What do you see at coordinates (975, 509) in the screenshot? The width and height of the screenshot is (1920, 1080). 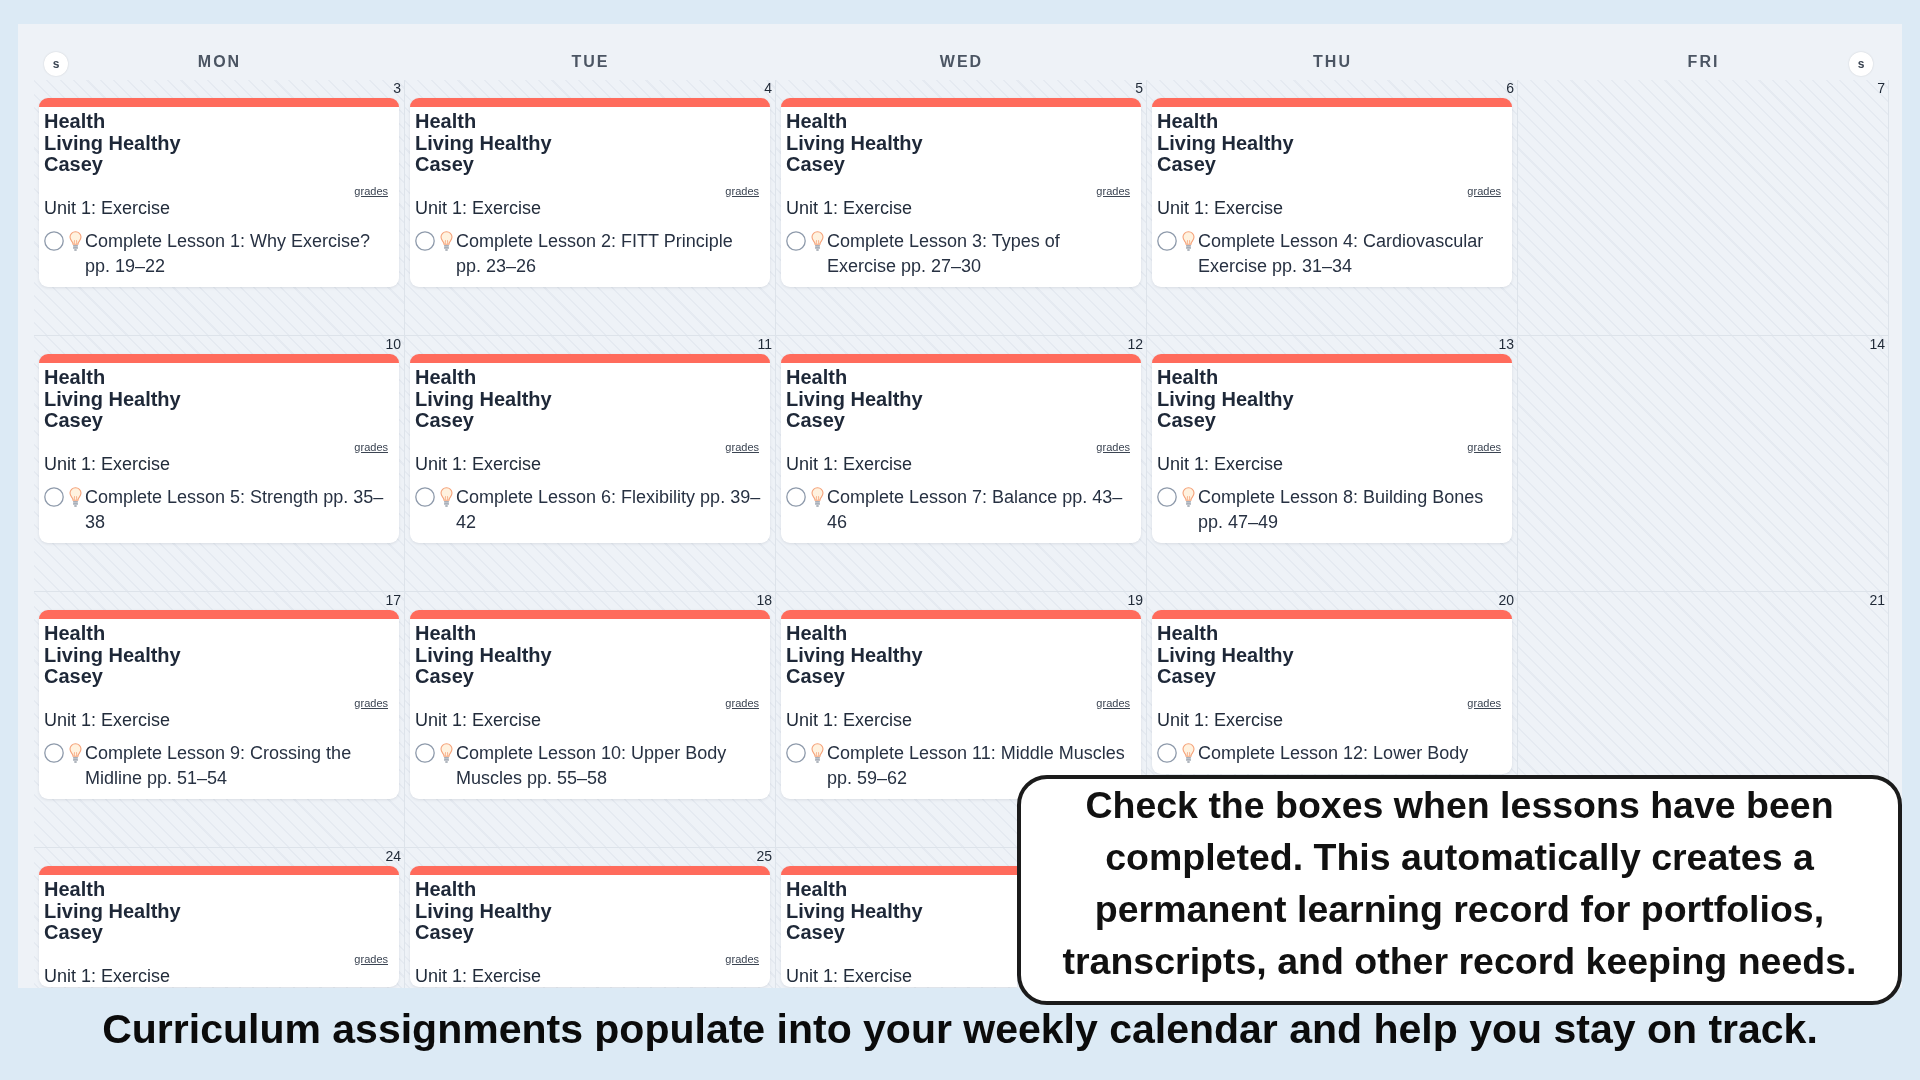 I see `task-text: Complete Lesson 7: Balance pp. 43–46` at bounding box center [975, 509].